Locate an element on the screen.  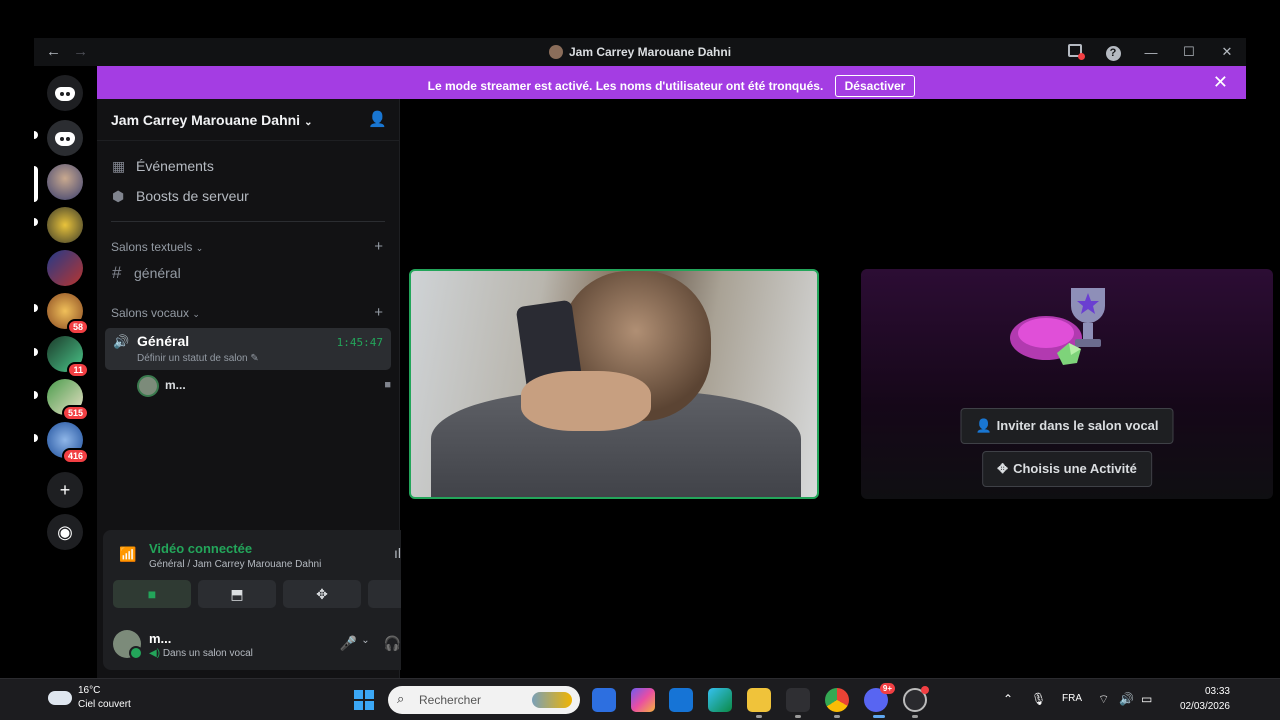
screen-share-icon: ⬒ is located at coordinates (237, 594).